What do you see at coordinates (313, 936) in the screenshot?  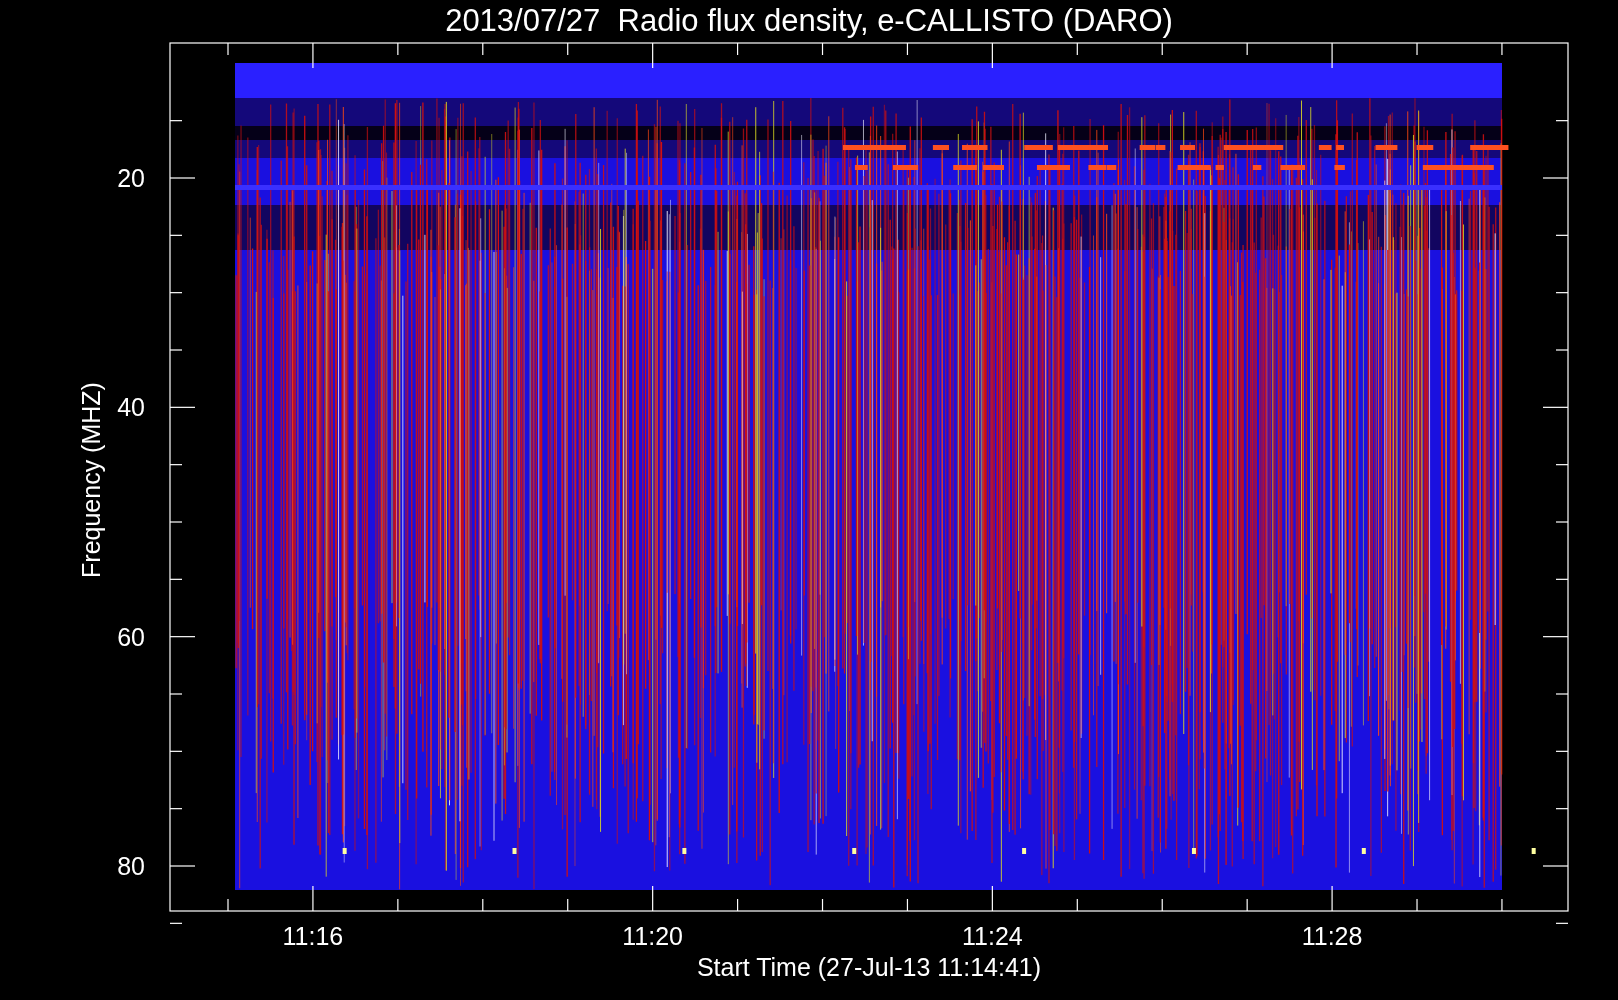 I see `x-tick-label: 11:16` at bounding box center [313, 936].